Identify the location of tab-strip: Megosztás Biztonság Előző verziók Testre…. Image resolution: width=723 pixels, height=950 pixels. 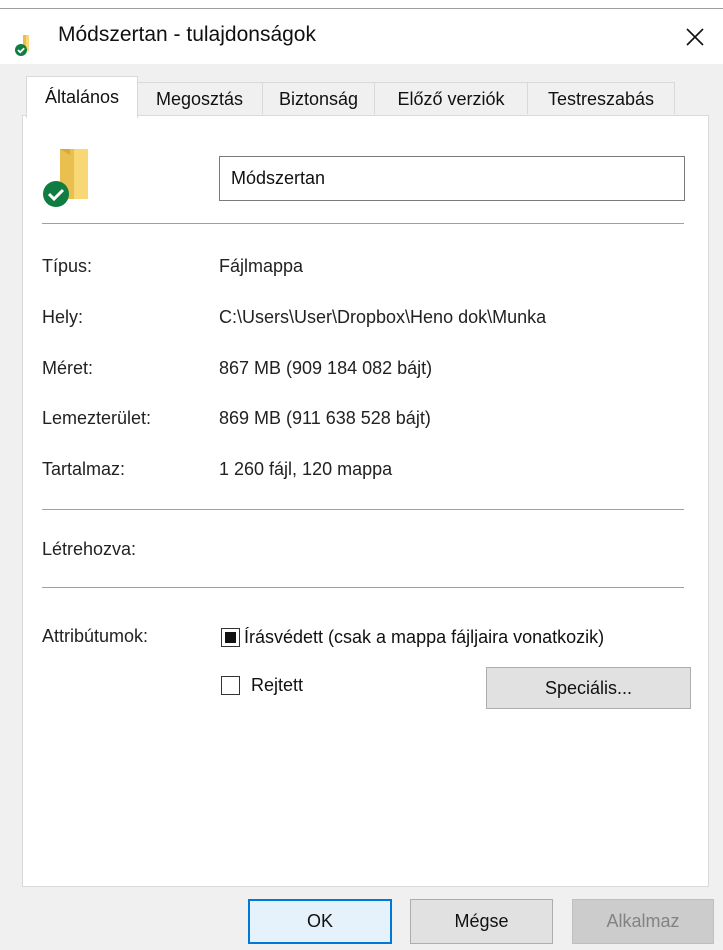
(361, 91).